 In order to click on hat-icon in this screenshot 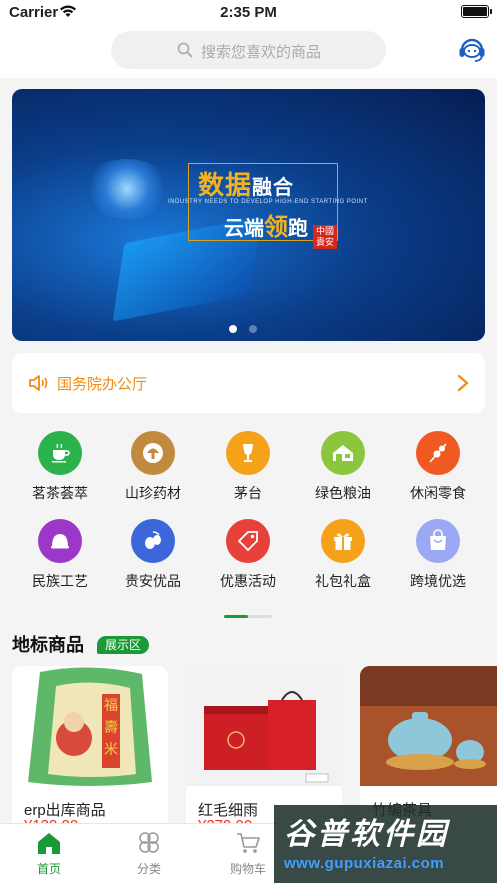, I will do `click(60, 541)`.